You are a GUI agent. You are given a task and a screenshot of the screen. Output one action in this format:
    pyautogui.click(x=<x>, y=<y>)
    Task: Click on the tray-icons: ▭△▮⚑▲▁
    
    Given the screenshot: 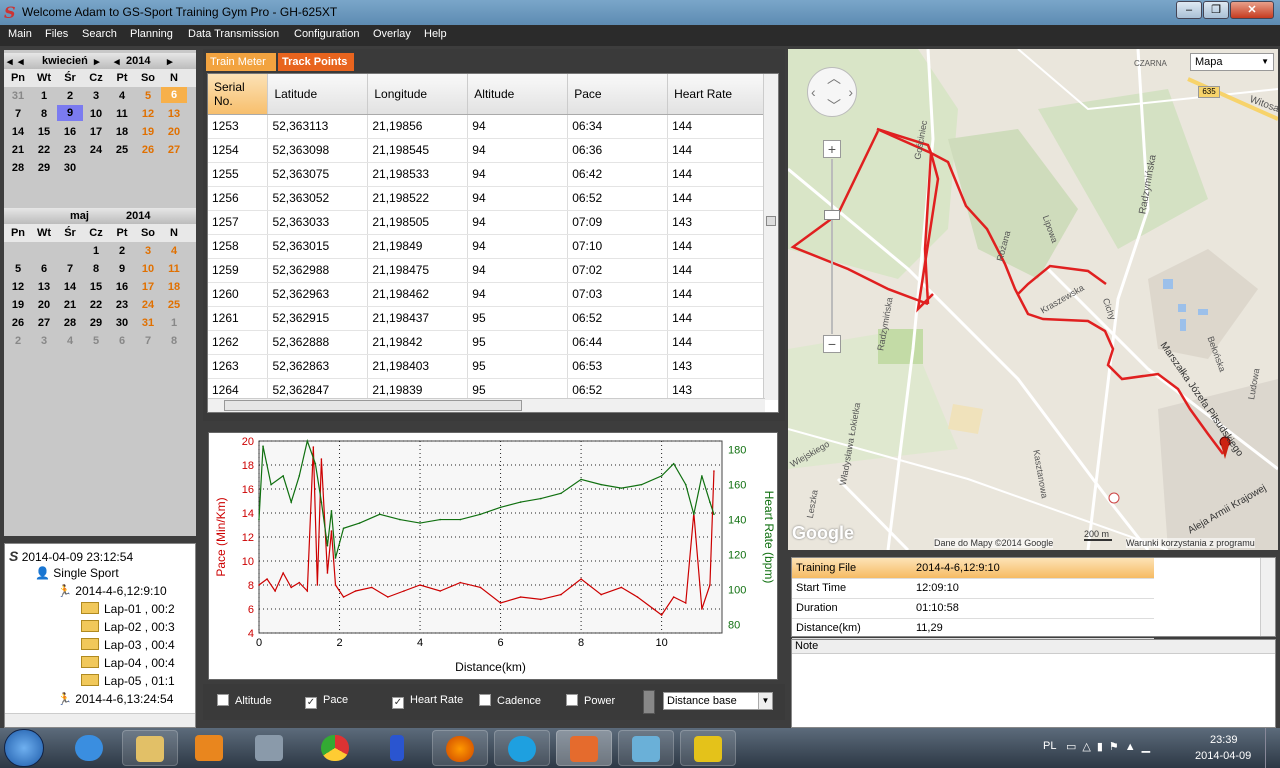 What is the action you would take?
    pyautogui.click(x=1111, y=746)
    